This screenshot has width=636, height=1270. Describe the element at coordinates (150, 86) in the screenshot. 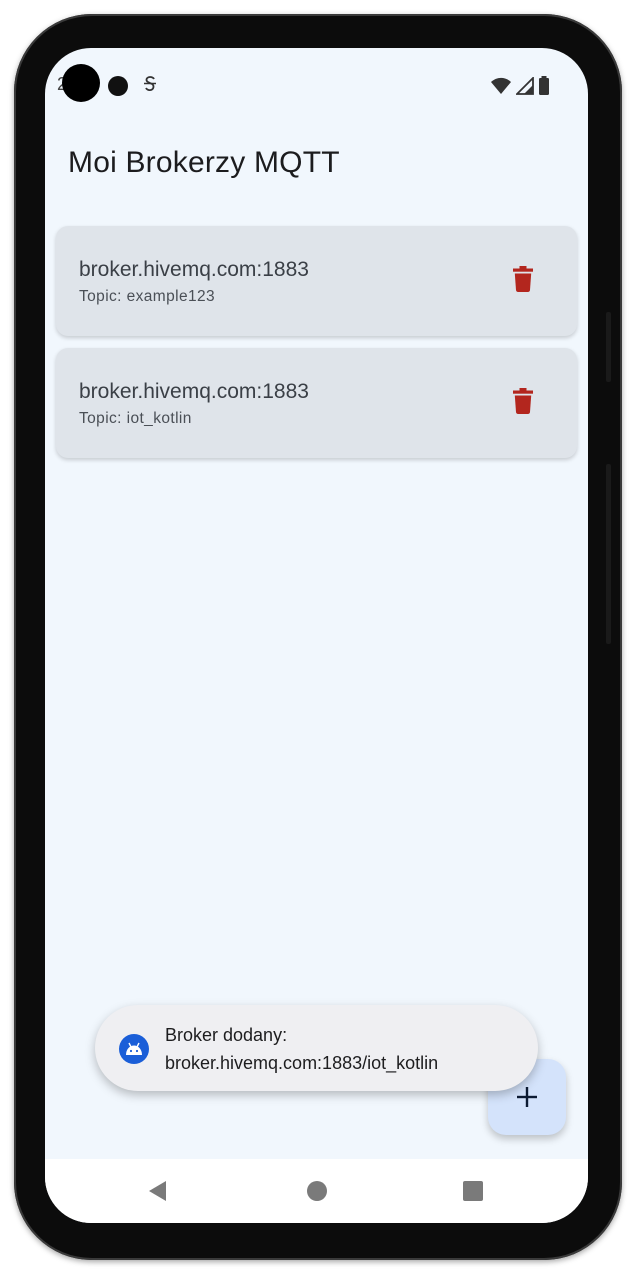

I see `s-notification-icon` at that location.